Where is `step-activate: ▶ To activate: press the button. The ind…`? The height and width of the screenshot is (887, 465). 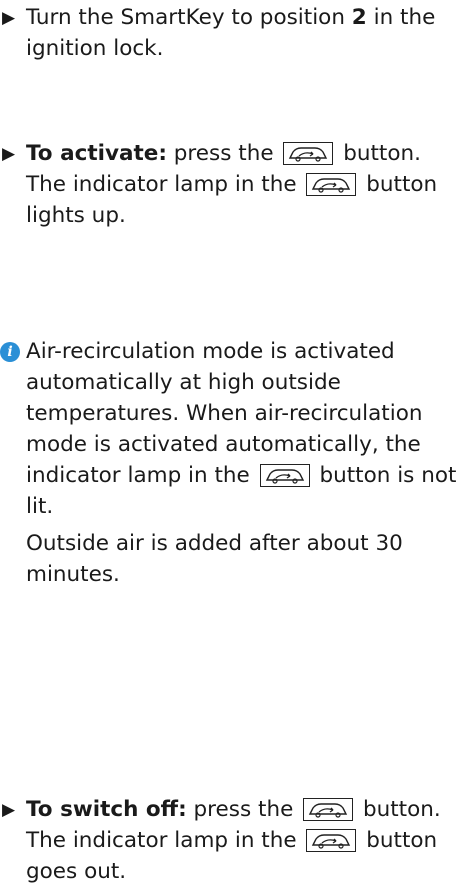 step-activate: ▶ To activate: press the button. The ind… is located at coordinates (232, 184).